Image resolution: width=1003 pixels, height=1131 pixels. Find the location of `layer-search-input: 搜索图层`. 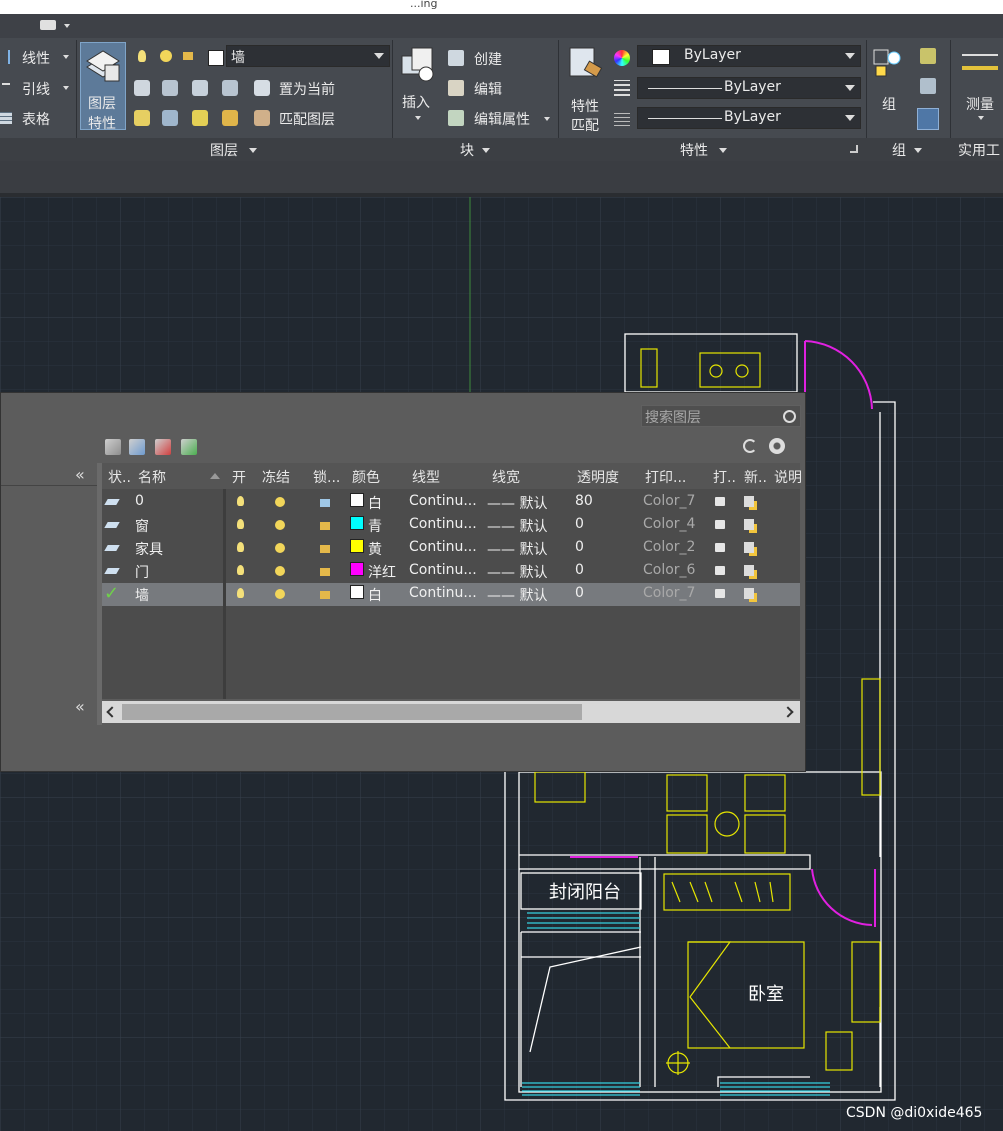

layer-search-input: 搜索图层 is located at coordinates (721, 416).